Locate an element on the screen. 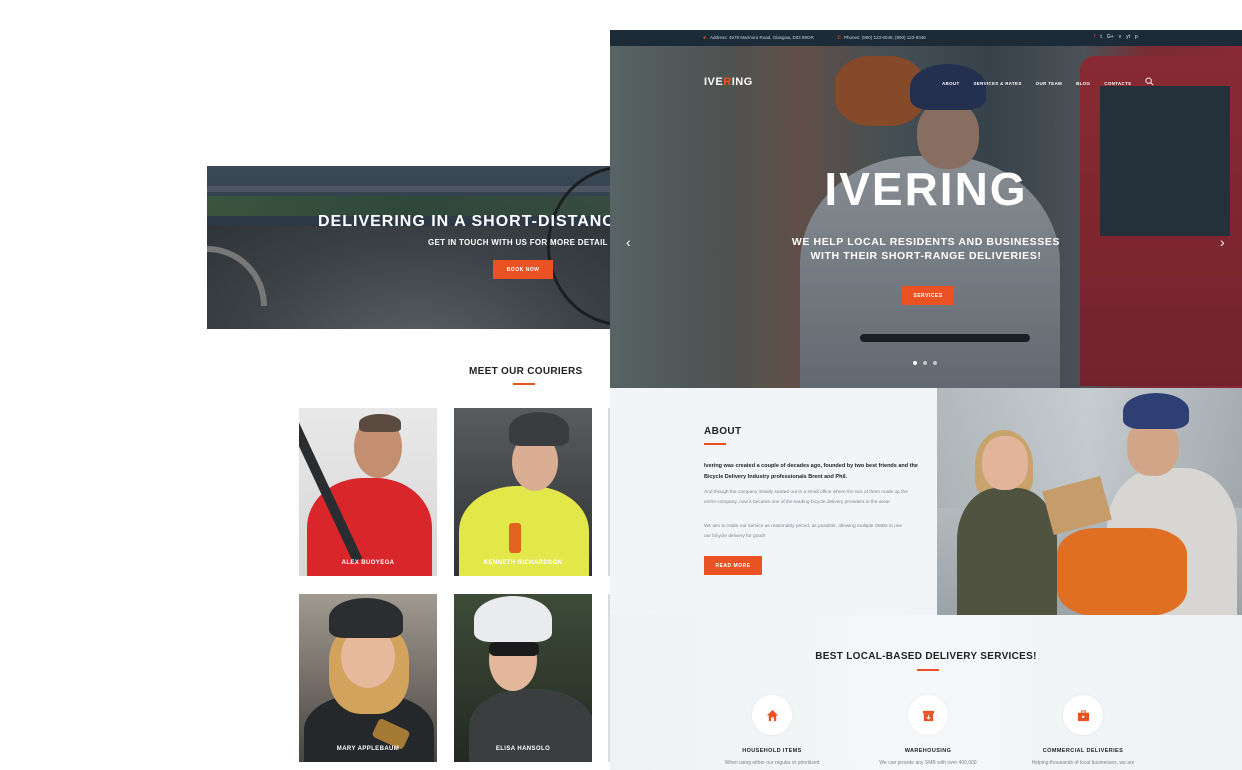 This screenshot has width=1242, height=770. sunglasses is located at coordinates (514, 649).